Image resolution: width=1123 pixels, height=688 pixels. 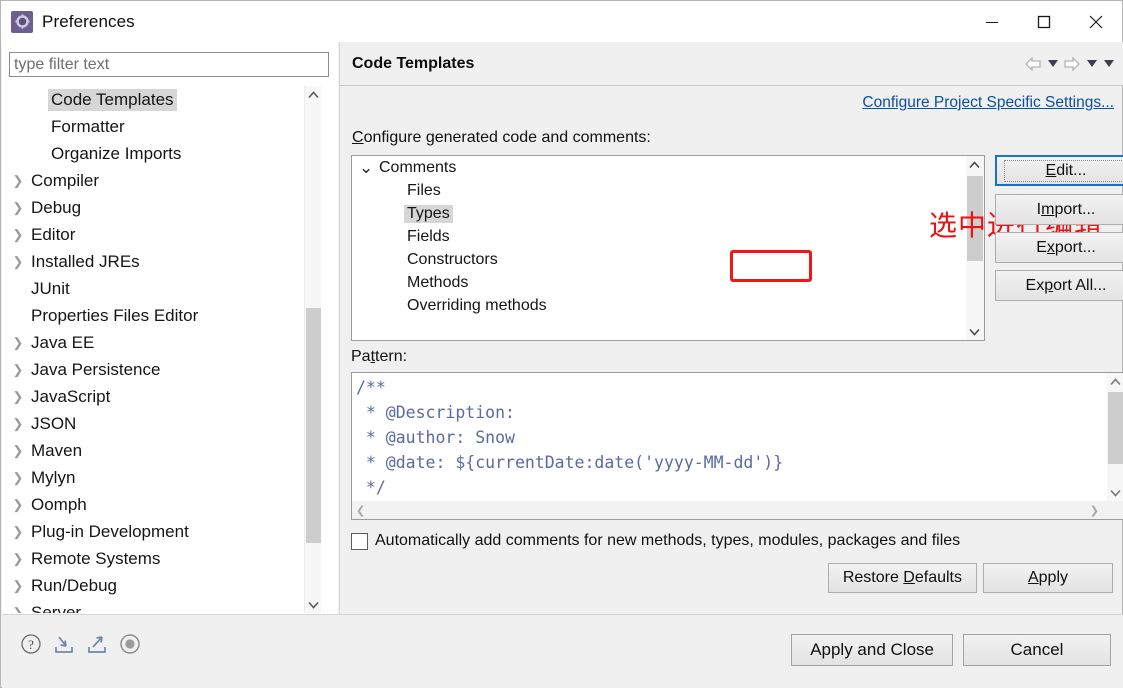 What do you see at coordinates (659, 213) in the screenshot?
I see `template-item-types: Types` at bounding box center [659, 213].